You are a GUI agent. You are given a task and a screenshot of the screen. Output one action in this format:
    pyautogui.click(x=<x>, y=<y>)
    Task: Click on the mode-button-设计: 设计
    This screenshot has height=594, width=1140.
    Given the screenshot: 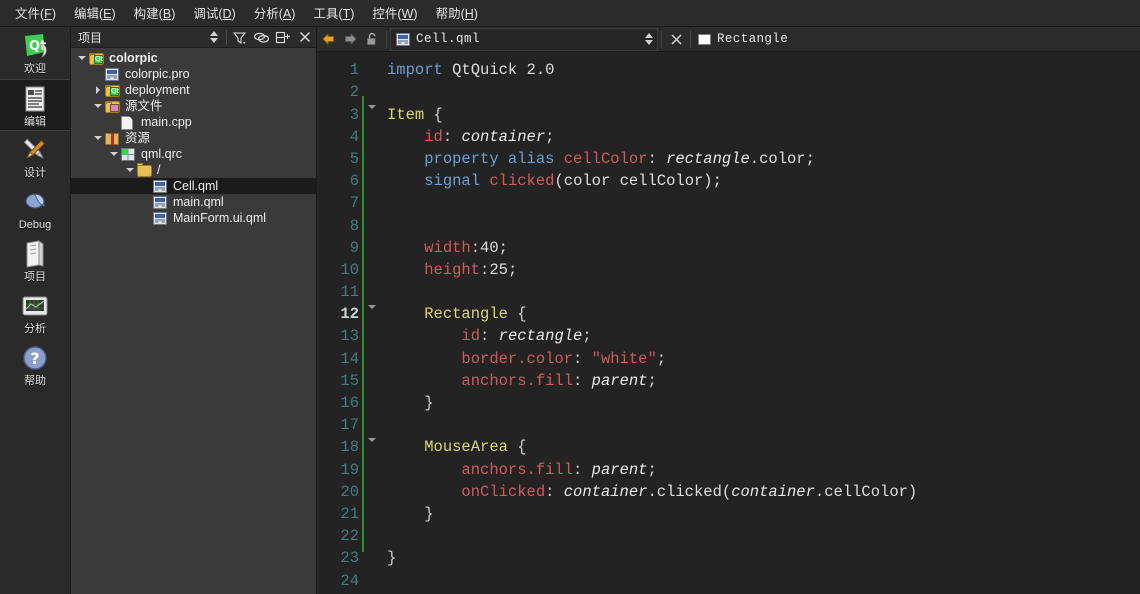 What is the action you would take?
    pyautogui.click(x=35, y=157)
    